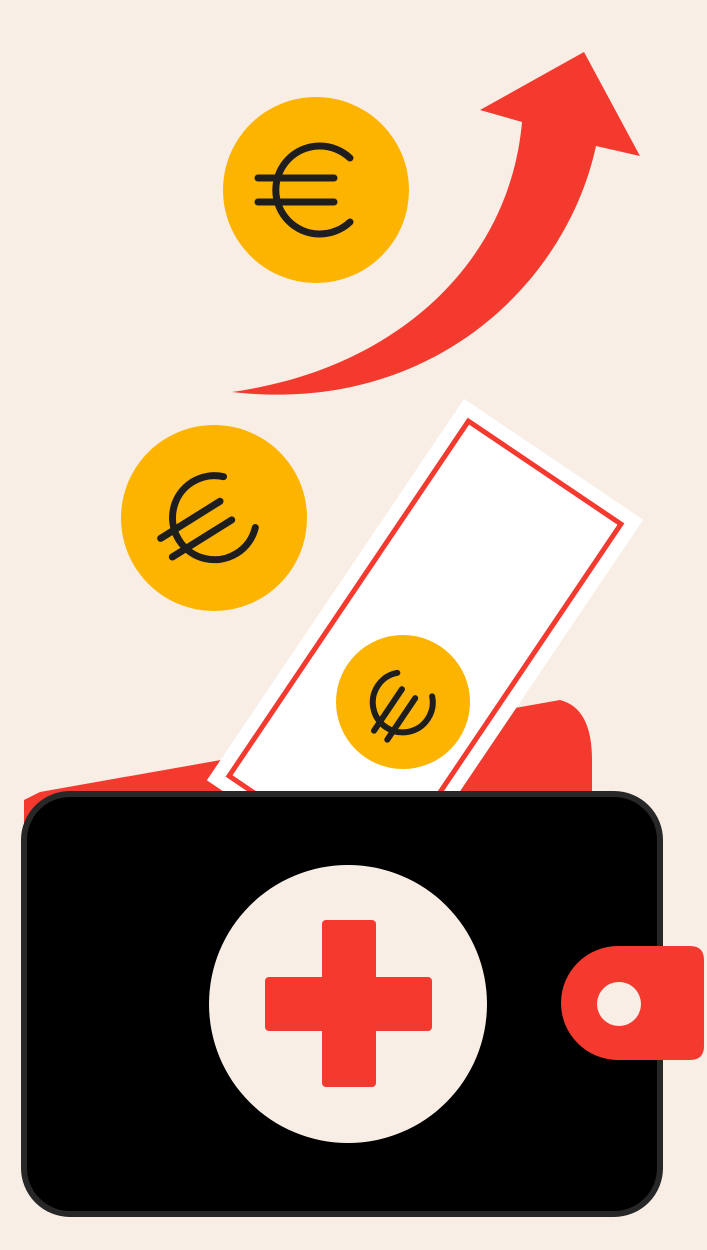  What do you see at coordinates (632, 1003) in the screenshot?
I see `wallet-clasp` at bounding box center [632, 1003].